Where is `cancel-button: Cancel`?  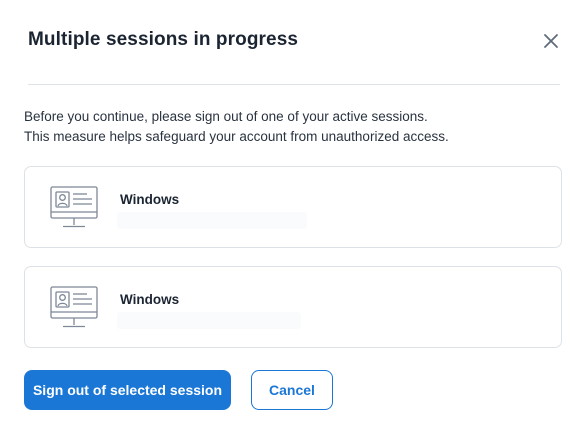 cancel-button: Cancel is located at coordinates (292, 390).